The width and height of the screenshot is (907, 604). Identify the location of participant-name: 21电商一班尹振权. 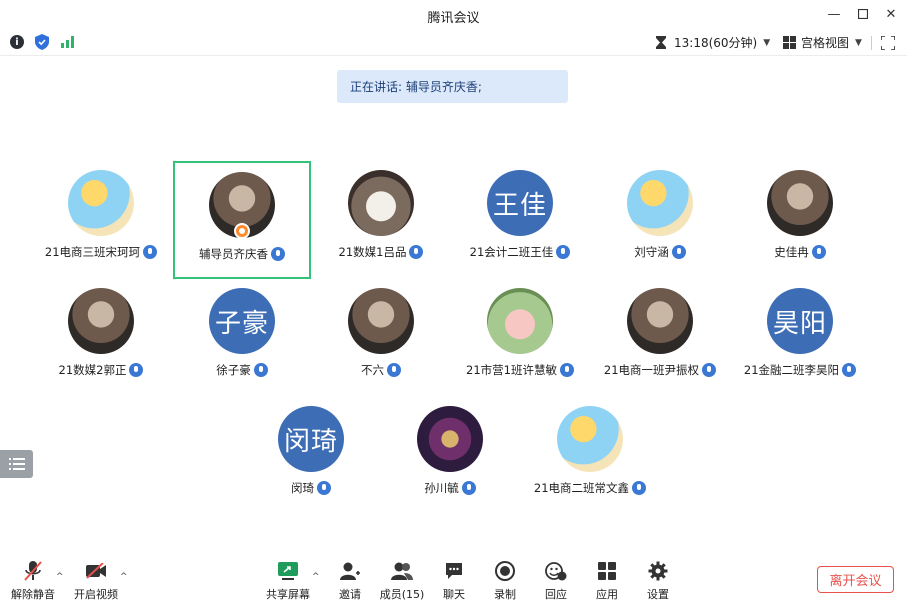
(651, 370).